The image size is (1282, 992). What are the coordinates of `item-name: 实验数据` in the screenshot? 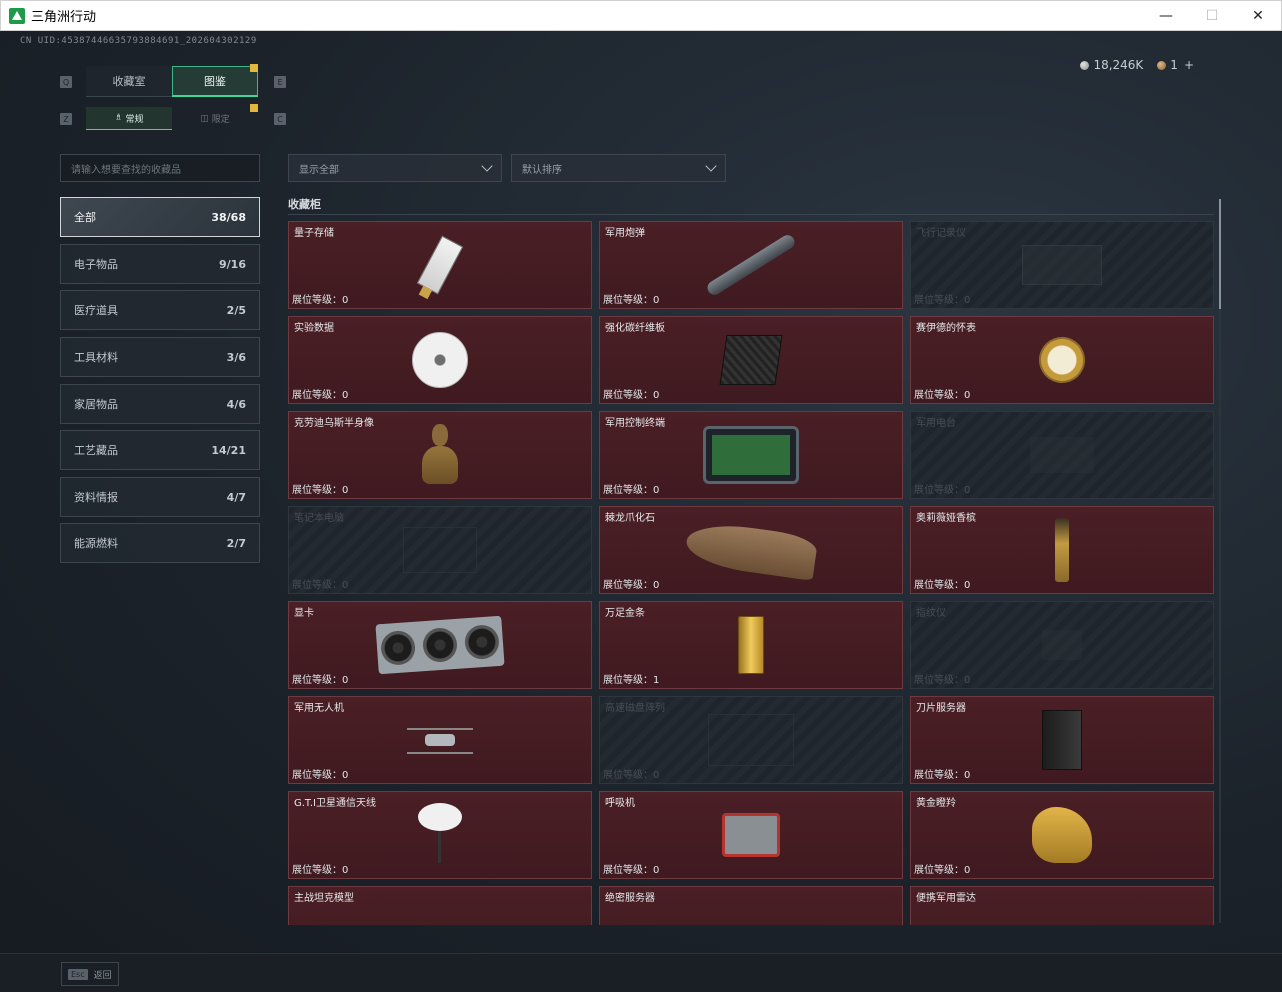 It's located at (314, 328).